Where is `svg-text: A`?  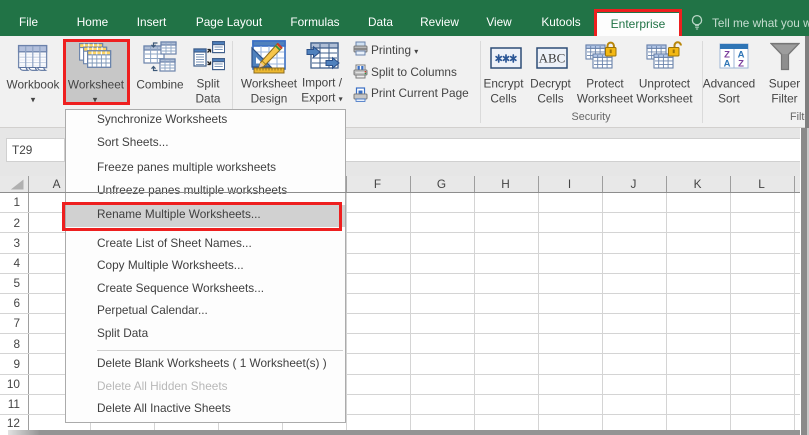
svg-text: A is located at coordinates (727, 64).